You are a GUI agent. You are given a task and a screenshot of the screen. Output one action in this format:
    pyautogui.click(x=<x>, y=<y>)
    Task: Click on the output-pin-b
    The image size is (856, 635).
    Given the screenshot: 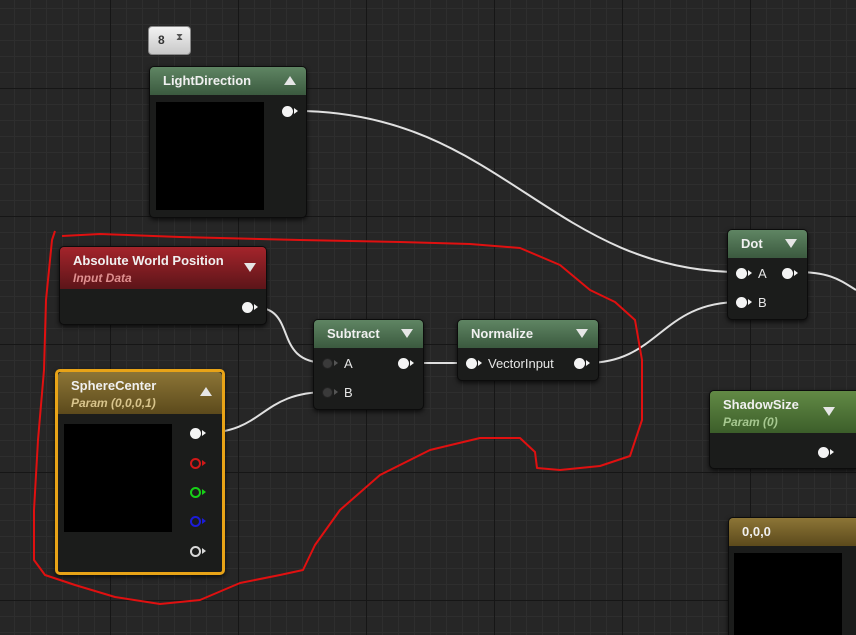 What is the action you would take?
    pyautogui.click(x=195, y=521)
    